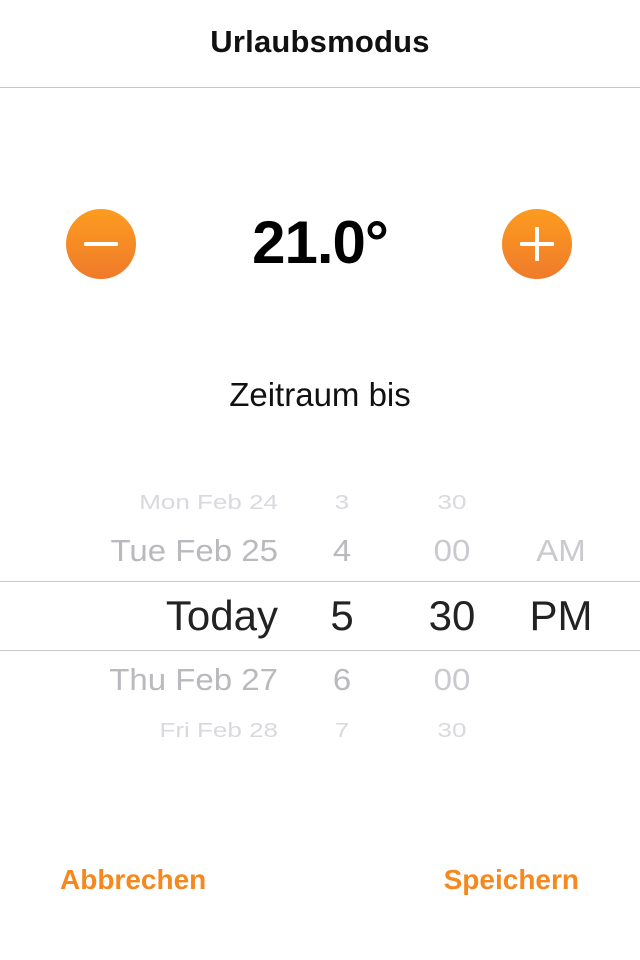 The image size is (640, 960). Describe the element at coordinates (561, 616) in the screenshot. I see `picker-ampm-selected: PM` at that location.